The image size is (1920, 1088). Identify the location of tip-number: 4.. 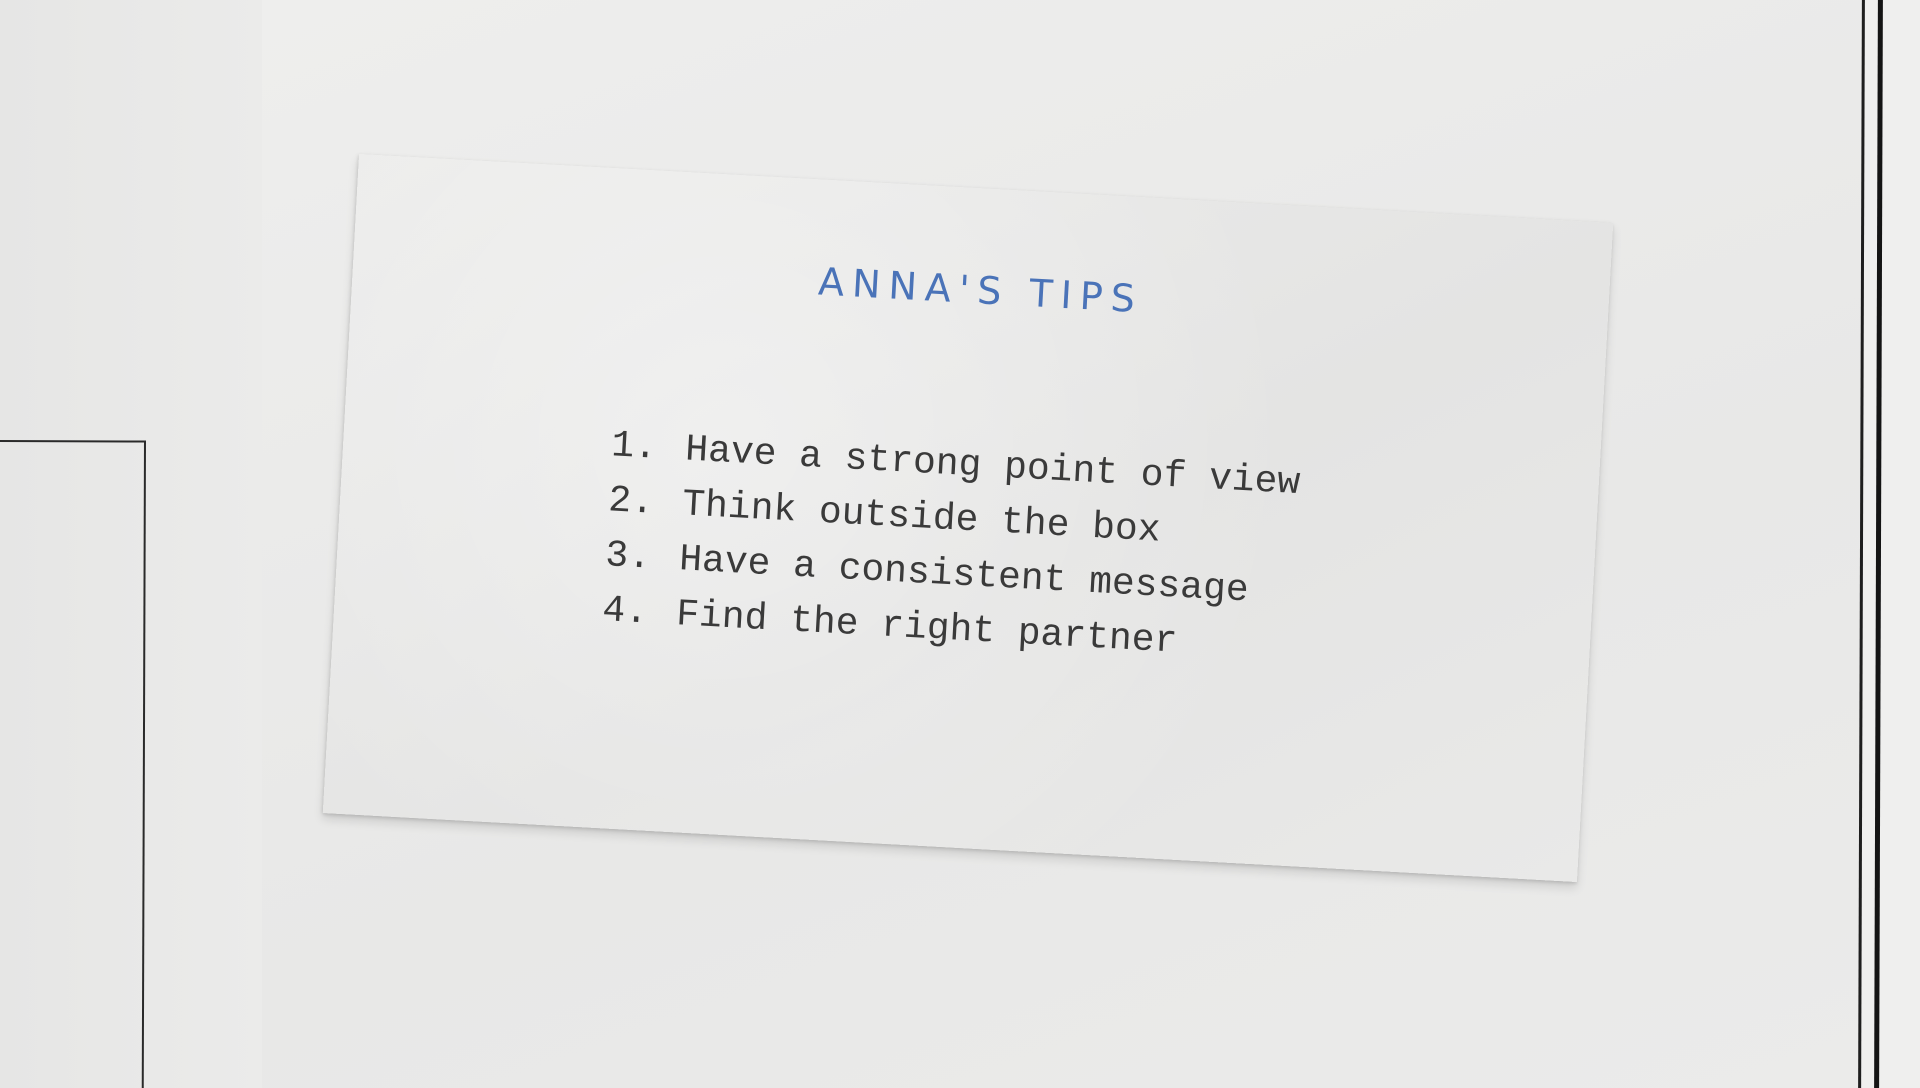
(625, 612).